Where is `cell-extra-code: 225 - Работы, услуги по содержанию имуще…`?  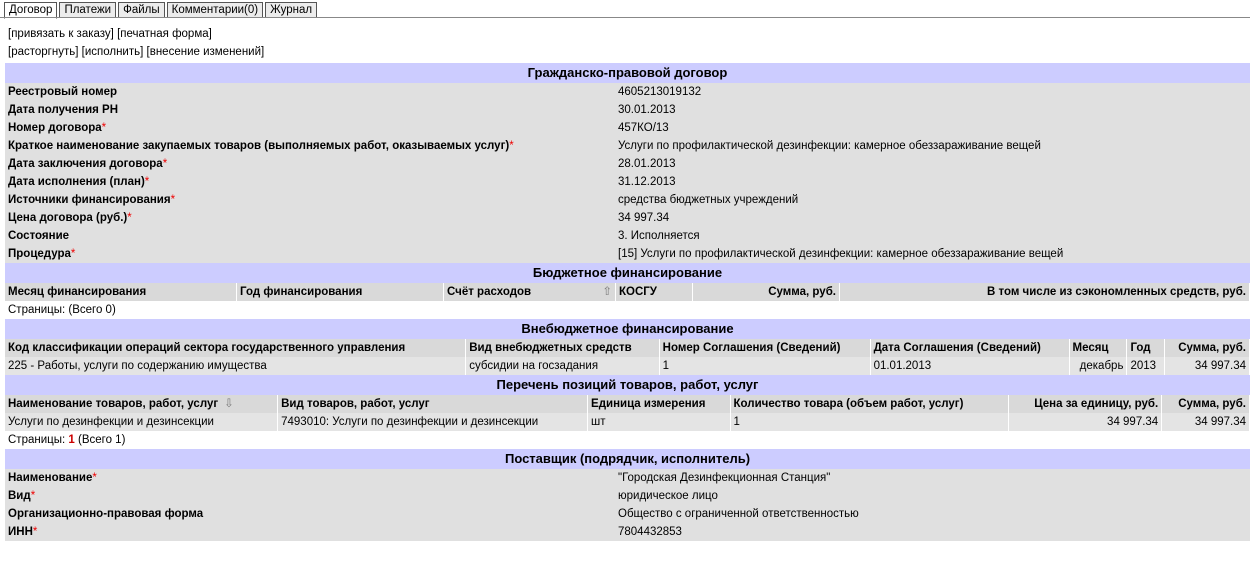
cell-extra-code: 225 - Работы, услуги по содержанию имуще… is located at coordinates (236, 366).